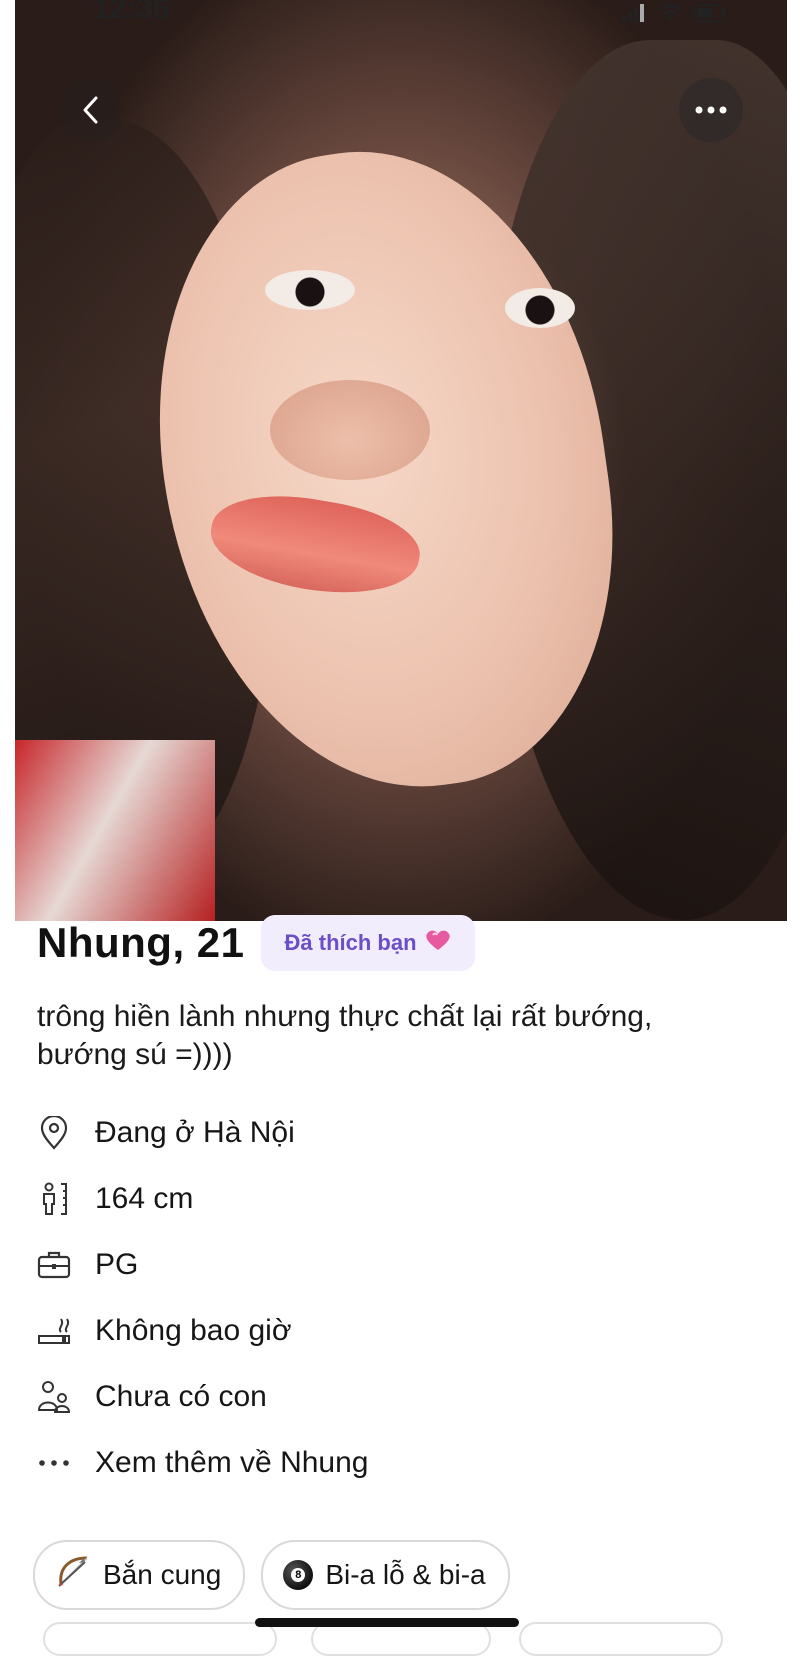 The height and width of the screenshot is (1656, 801). Describe the element at coordinates (231, 1463) in the screenshot. I see `see-more-label: Xem thêm về Nhung` at that location.